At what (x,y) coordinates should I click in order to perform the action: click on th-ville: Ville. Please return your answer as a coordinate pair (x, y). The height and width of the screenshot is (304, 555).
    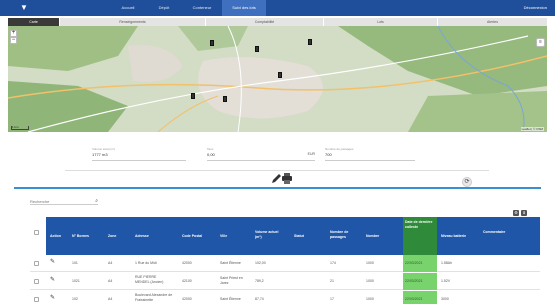
    Looking at the image, I should click on (223, 236).